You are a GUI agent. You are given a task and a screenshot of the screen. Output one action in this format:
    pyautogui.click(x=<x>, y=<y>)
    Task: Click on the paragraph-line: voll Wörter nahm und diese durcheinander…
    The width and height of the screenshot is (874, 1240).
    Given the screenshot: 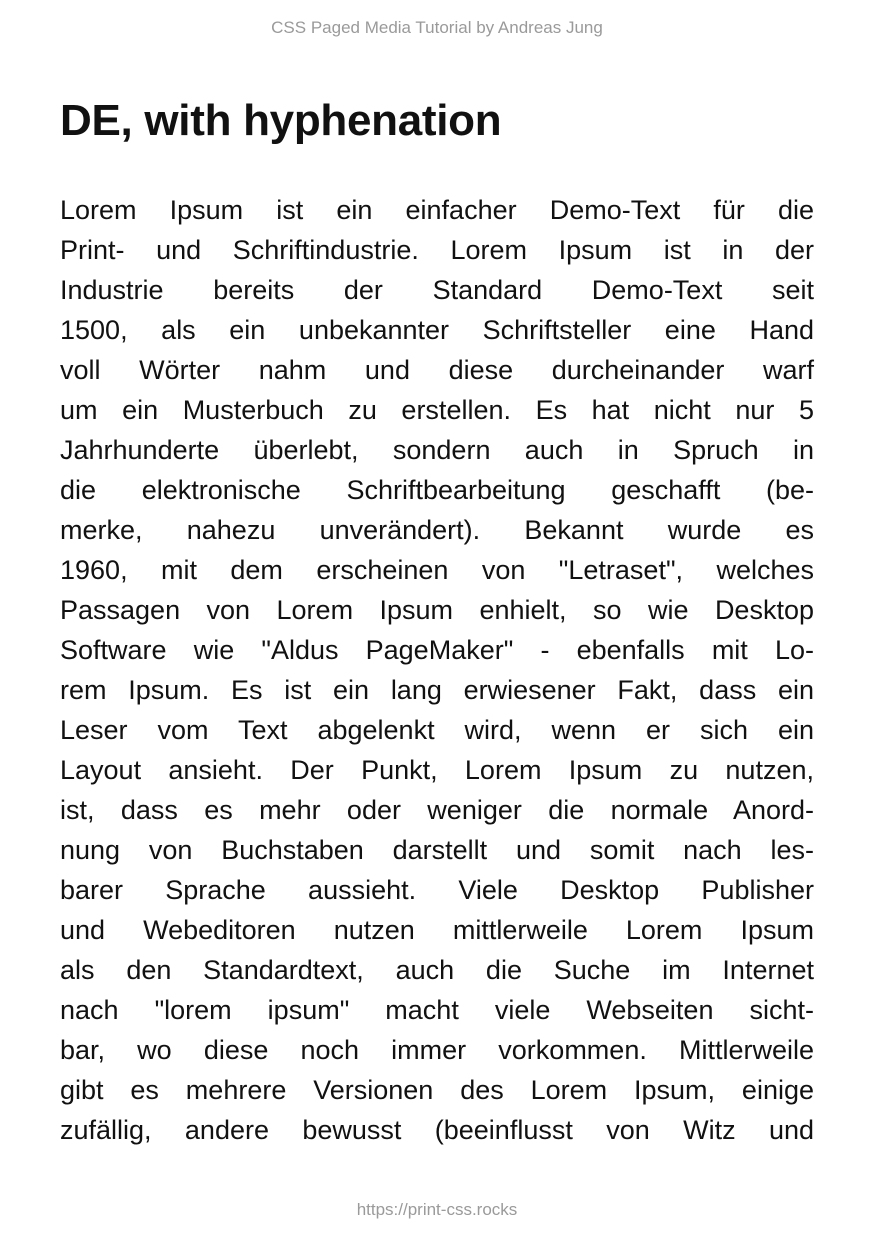 What is the action you would take?
    pyautogui.click(x=437, y=370)
    